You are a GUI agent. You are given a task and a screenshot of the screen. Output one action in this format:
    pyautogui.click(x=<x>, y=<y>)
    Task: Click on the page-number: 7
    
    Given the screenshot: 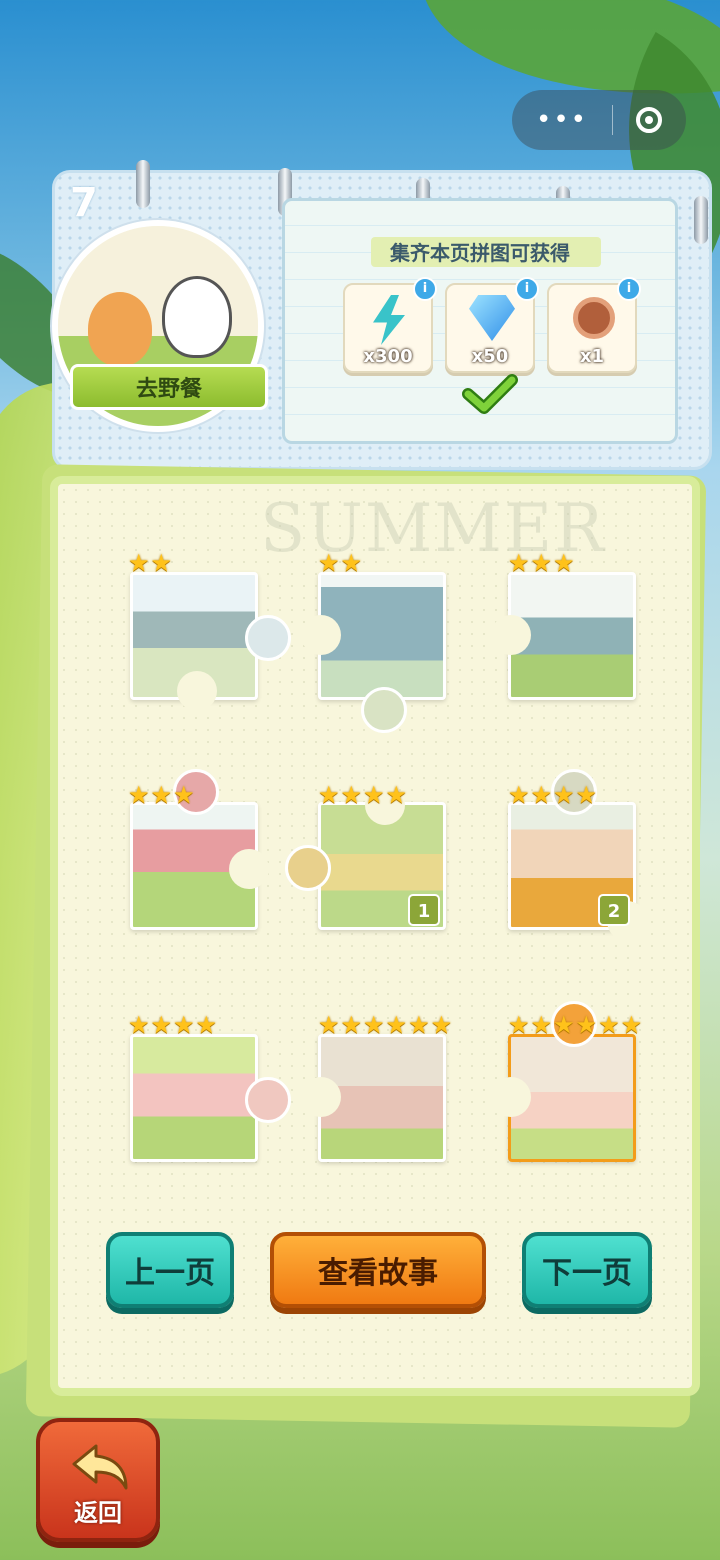 What is the action you would take?
    pyautogui.click(x=84, y=203)
    